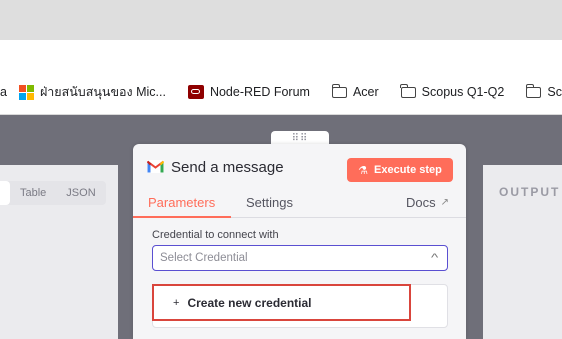 Image resolution: width=562 pixels, height=339 pixels. I want to click on browser-tab-strip, so click(281, 20).